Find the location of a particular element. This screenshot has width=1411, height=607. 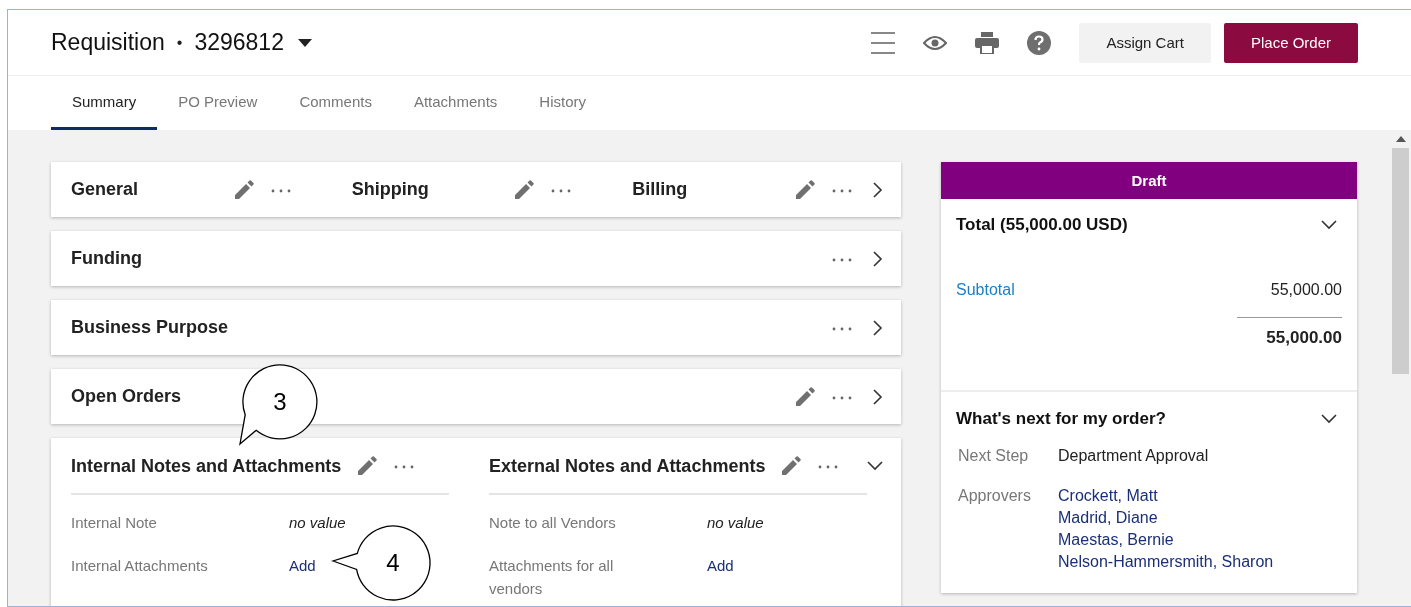

callout-number: 4 is located at coordinates (393, 562).